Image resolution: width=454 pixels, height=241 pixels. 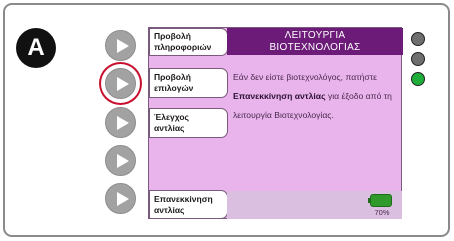 I want to click on softkey-restart-pump: Επανεκκίνηση αντλίας, so click(x=188, y=204).